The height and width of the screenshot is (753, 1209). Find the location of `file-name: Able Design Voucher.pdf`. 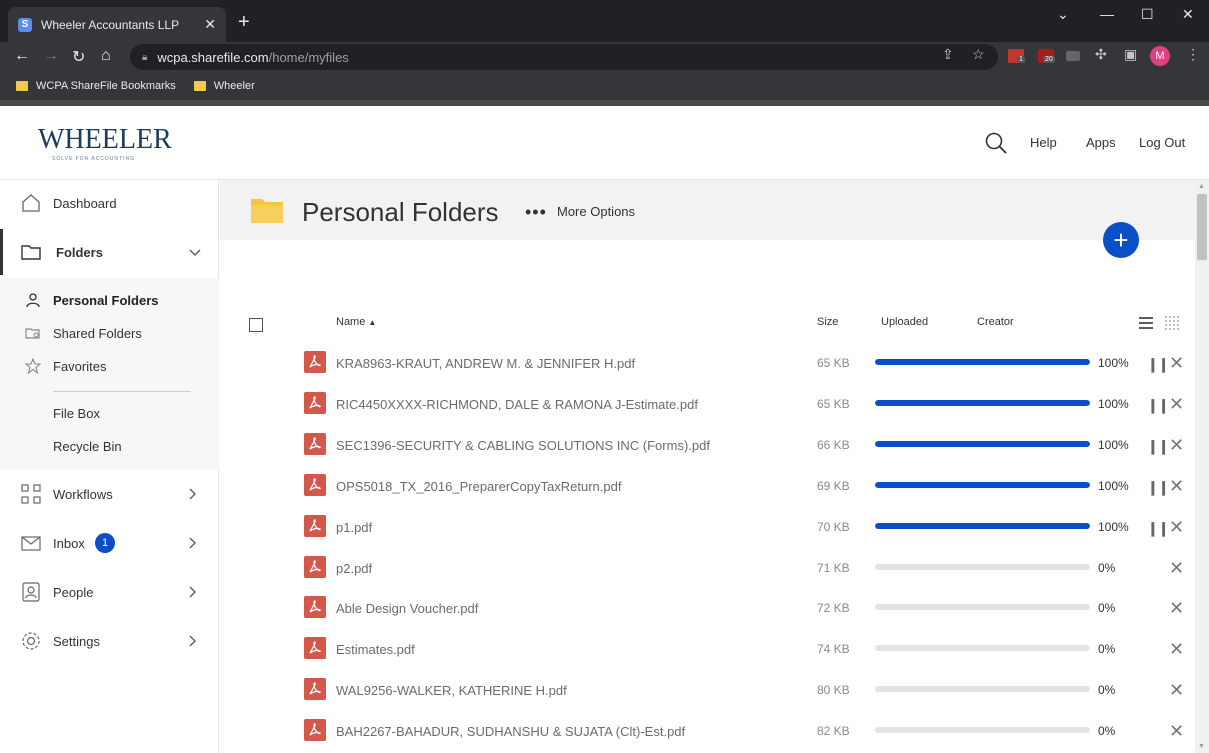

file-name: Able Design Voucher.pdf is located at coordinates (407, 608).